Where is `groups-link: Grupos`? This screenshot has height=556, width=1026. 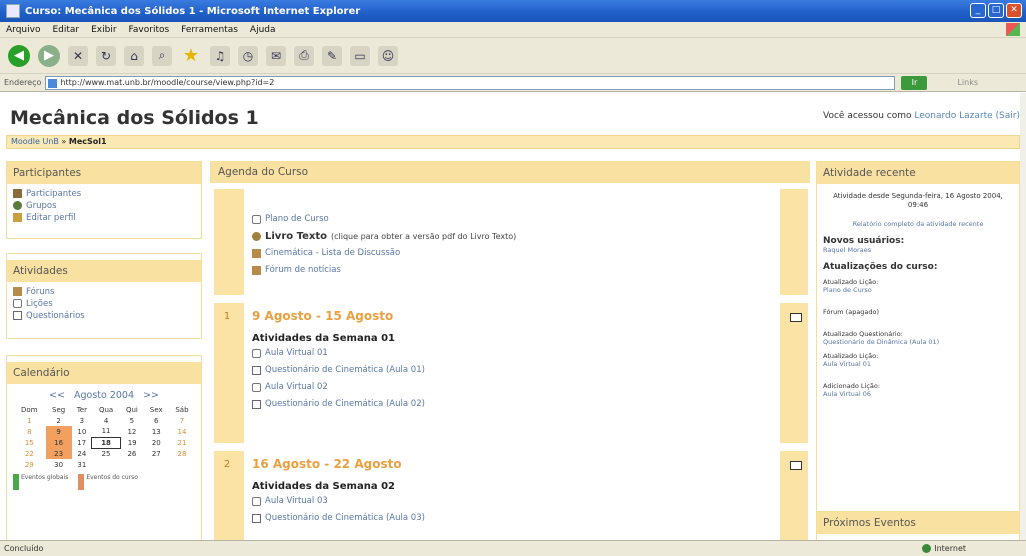 groups-link: Grupos is located at coordinates (104, 205).